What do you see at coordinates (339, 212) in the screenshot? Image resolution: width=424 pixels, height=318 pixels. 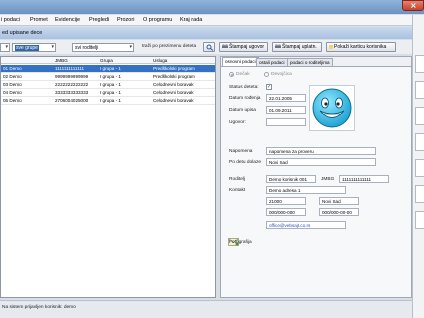 I see `mobile-field: 000/000-00-00` at bounding box center [339, 212].